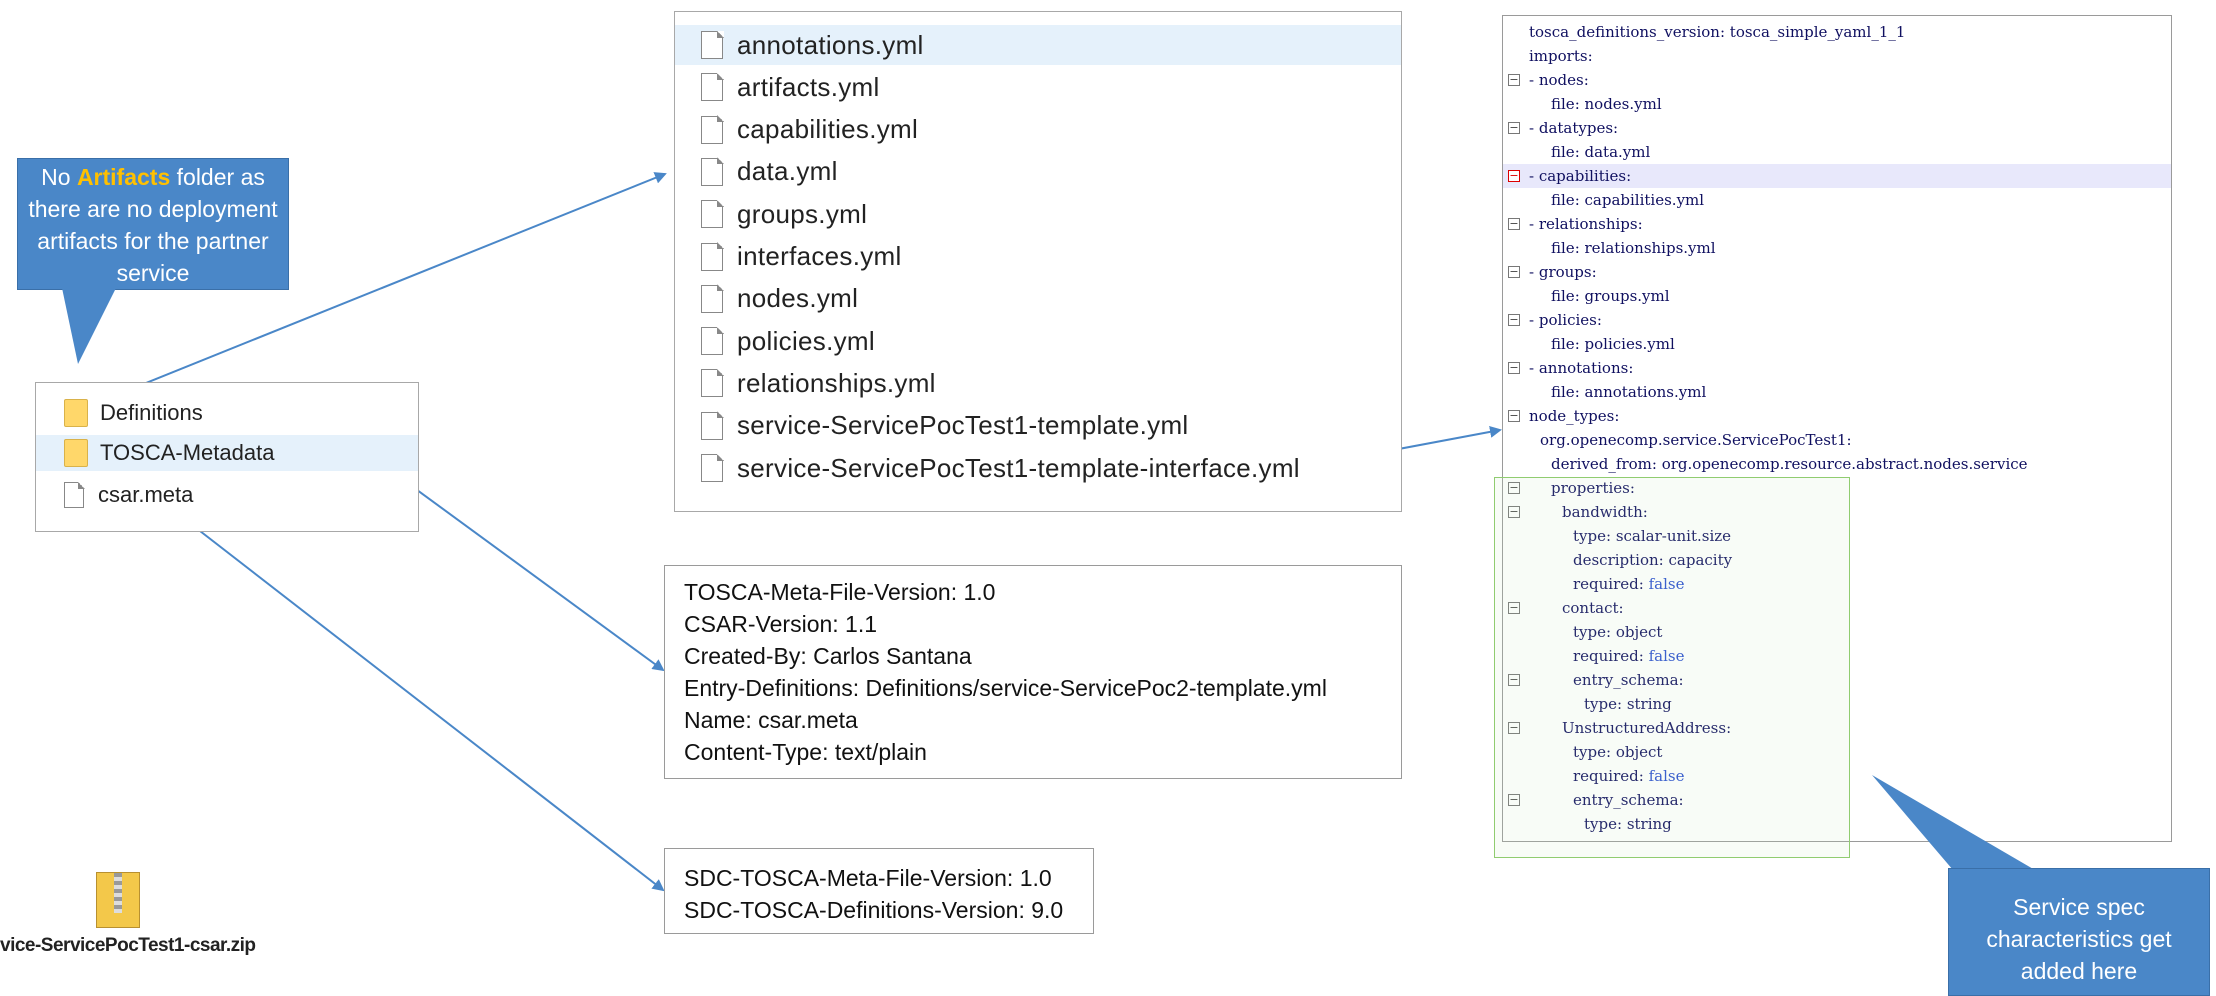  Describe the element at coordinates (1583, 224) in the screenshot. I see `code-key: - relationships` at that location.